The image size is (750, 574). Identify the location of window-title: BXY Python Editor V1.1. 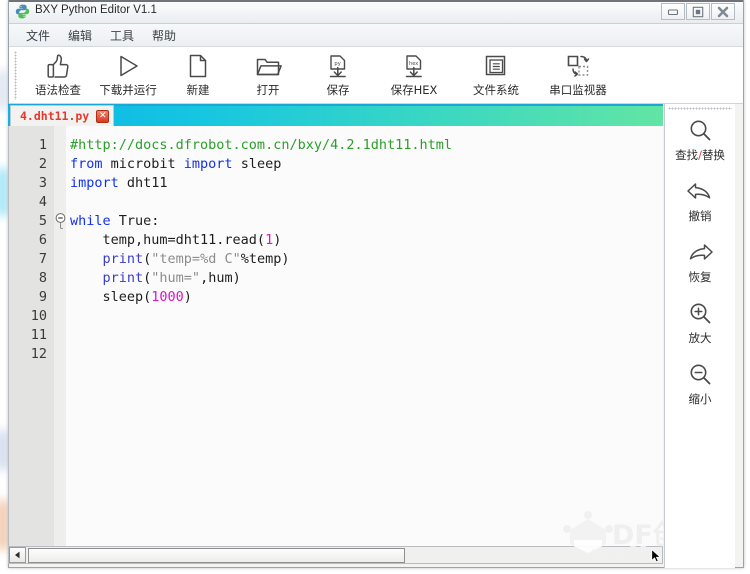
(96, 10).